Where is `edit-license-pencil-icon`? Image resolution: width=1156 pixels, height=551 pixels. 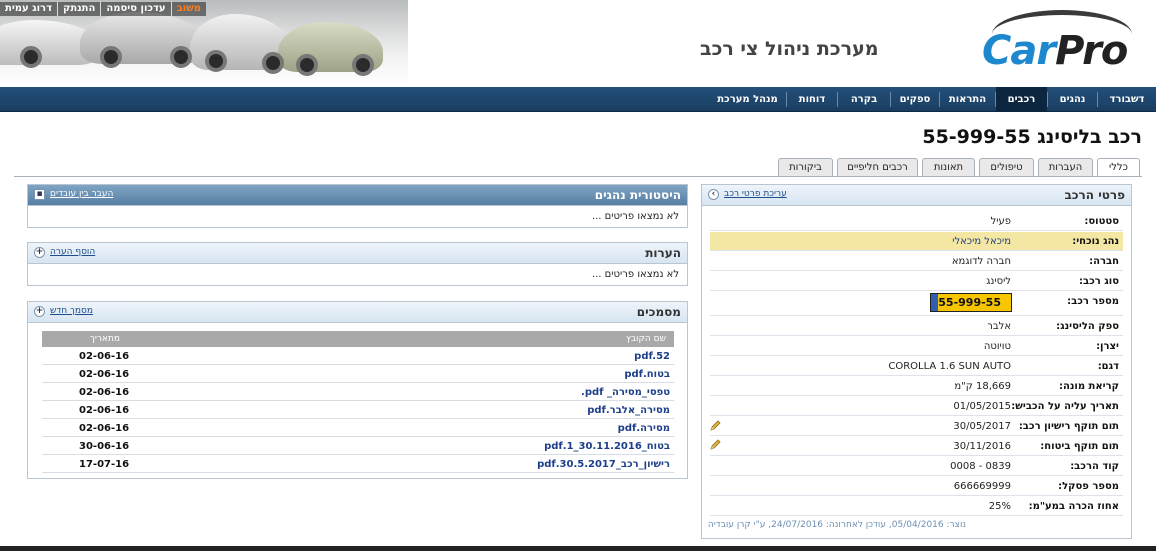 edit-license-pencil-icon is located at coordinates (715, 426).